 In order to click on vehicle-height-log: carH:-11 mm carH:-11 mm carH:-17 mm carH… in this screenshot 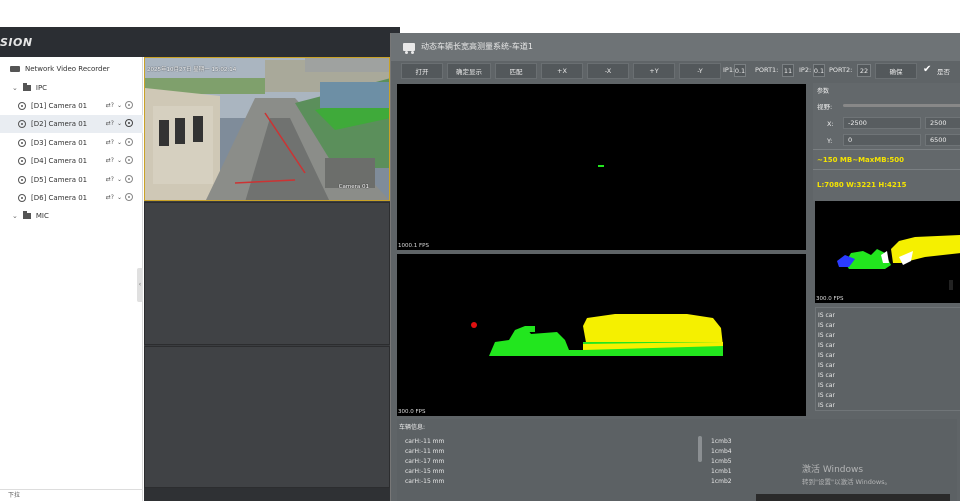, I will do `click(550, 469)`.